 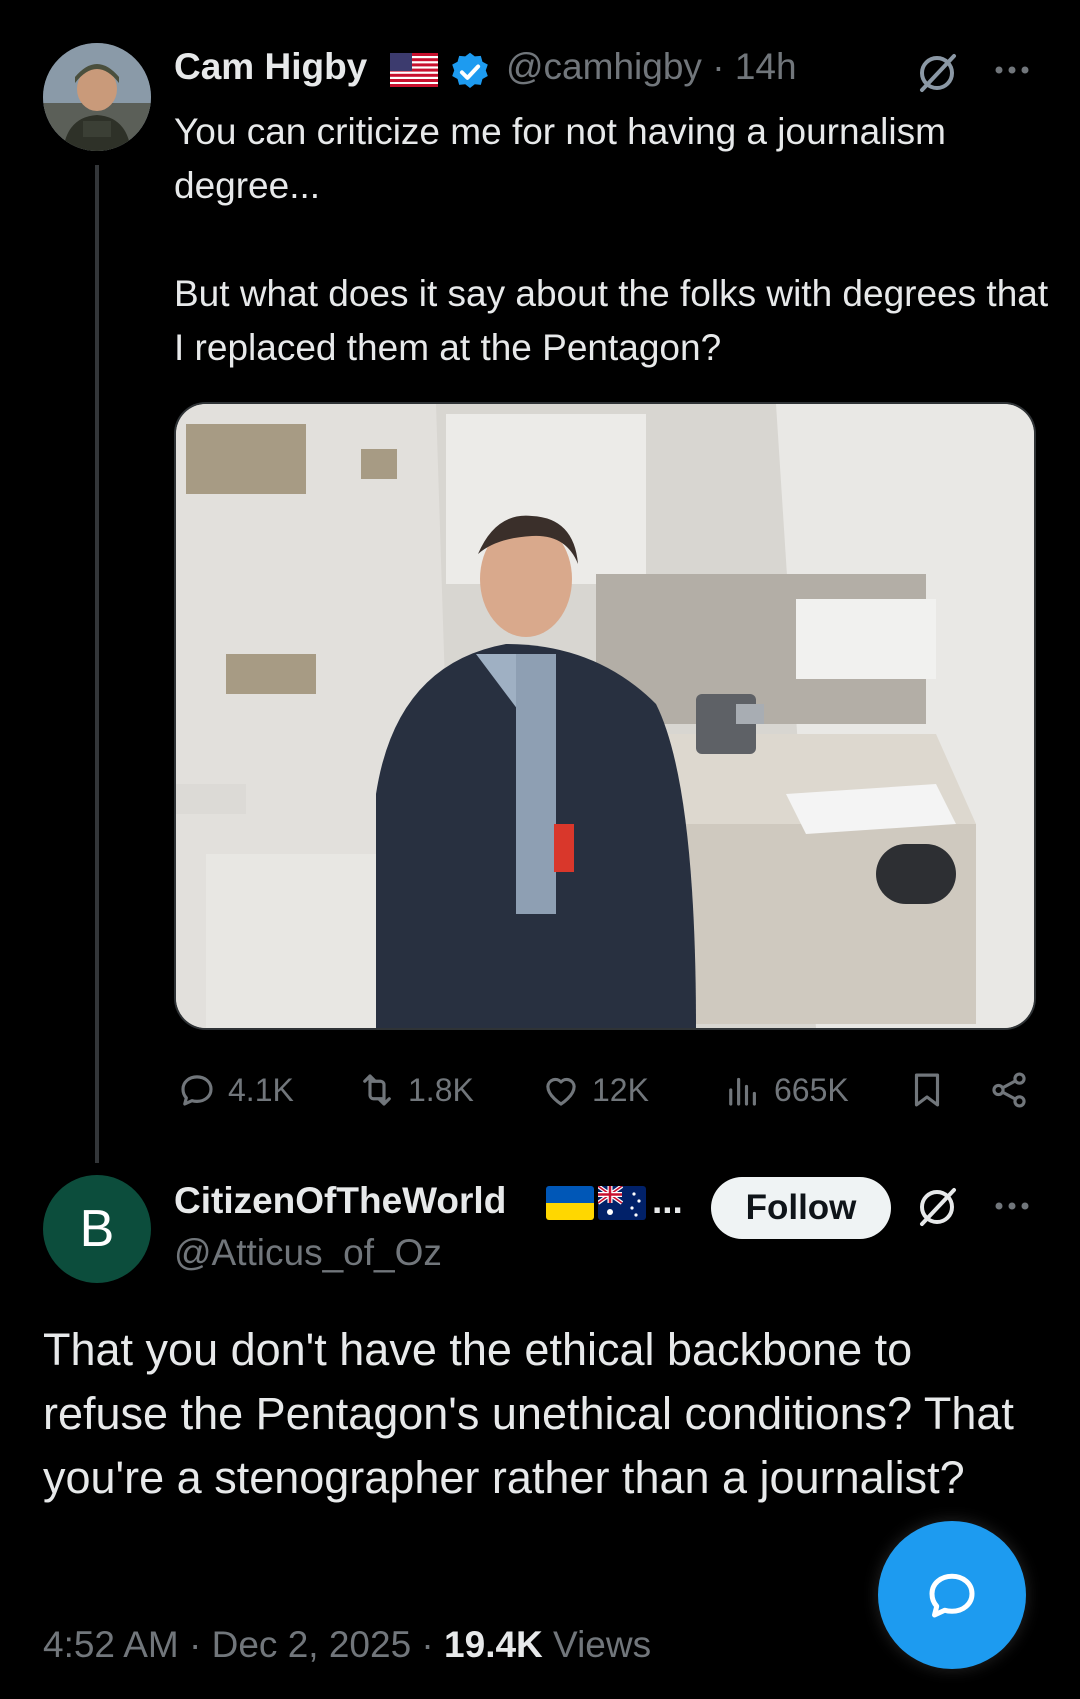 I want to click on reply-metadata: 4:52 AM · Dec 2, 2025 · 19.4K Views, so click(x=347, y=1645).